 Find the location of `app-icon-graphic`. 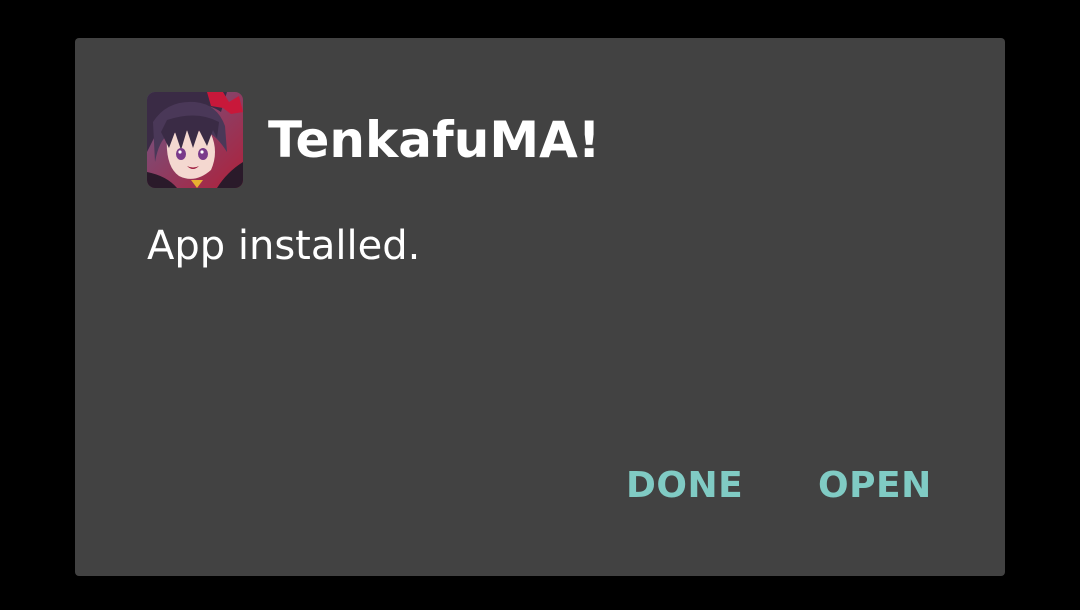

app-icon-graphic is located at coordinates (195, 140).